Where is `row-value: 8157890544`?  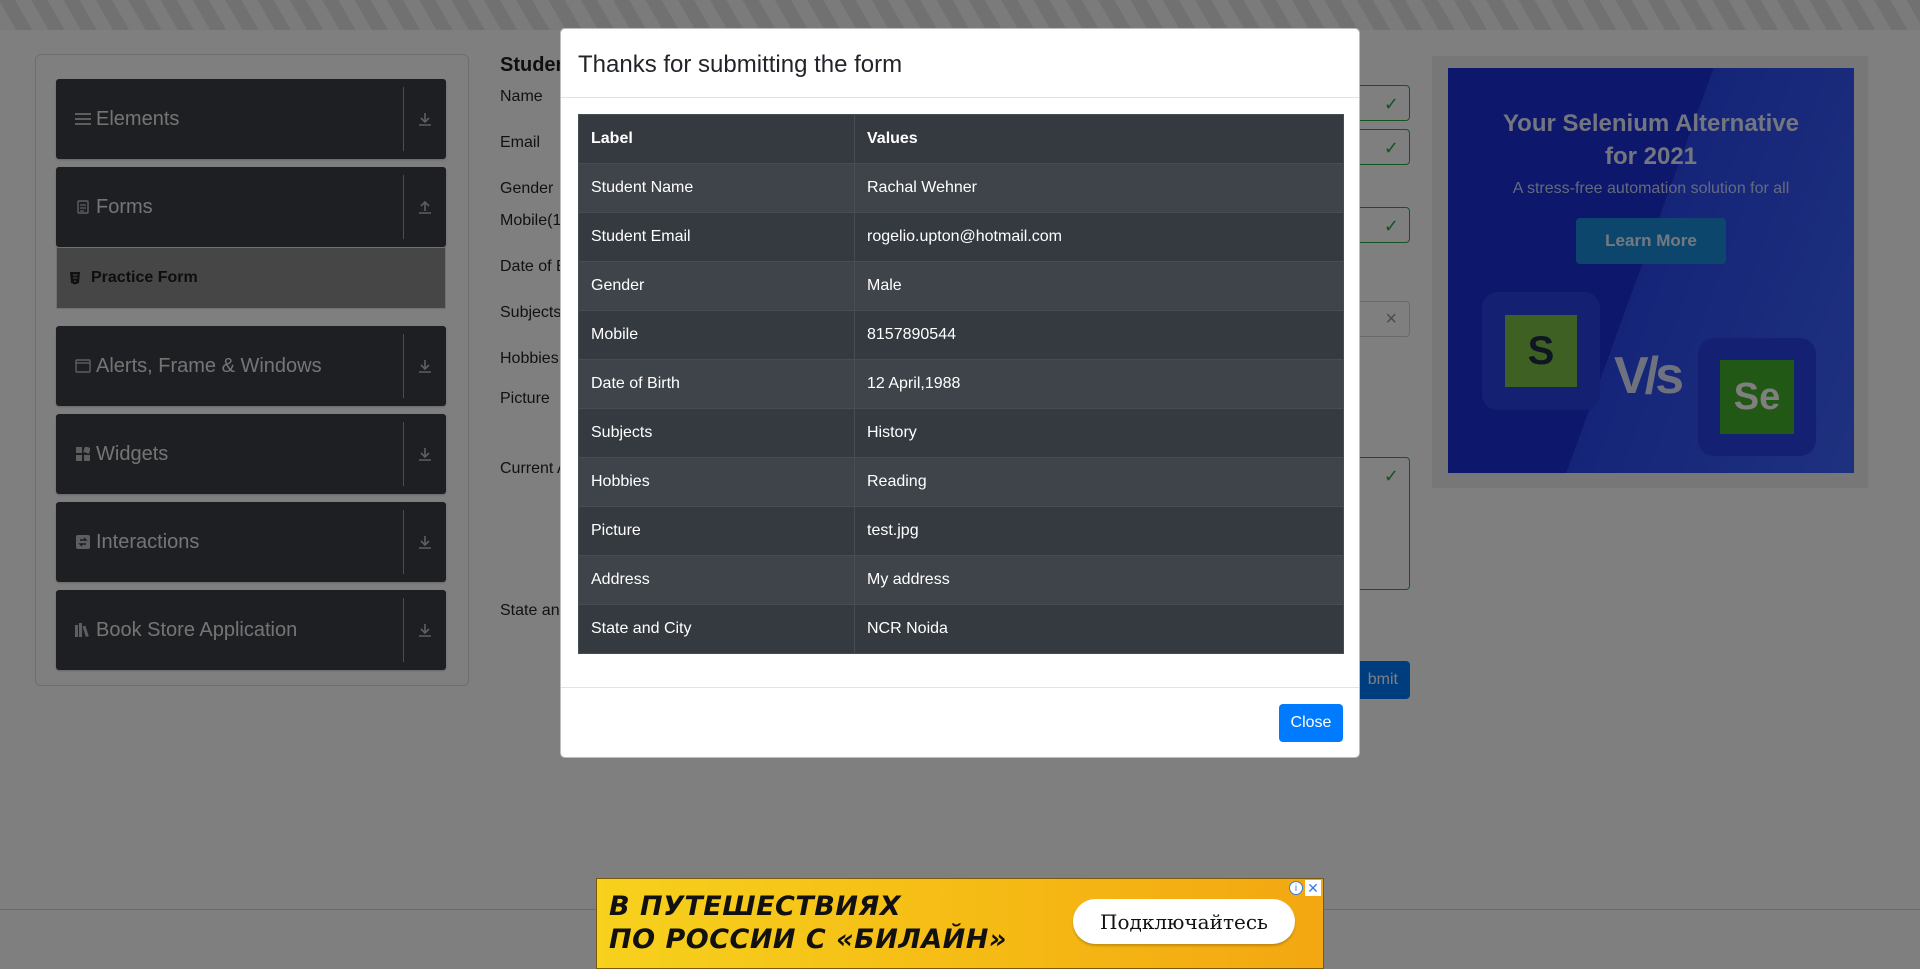 row-value: 8157890544 is located at coordinates (1099, 335).